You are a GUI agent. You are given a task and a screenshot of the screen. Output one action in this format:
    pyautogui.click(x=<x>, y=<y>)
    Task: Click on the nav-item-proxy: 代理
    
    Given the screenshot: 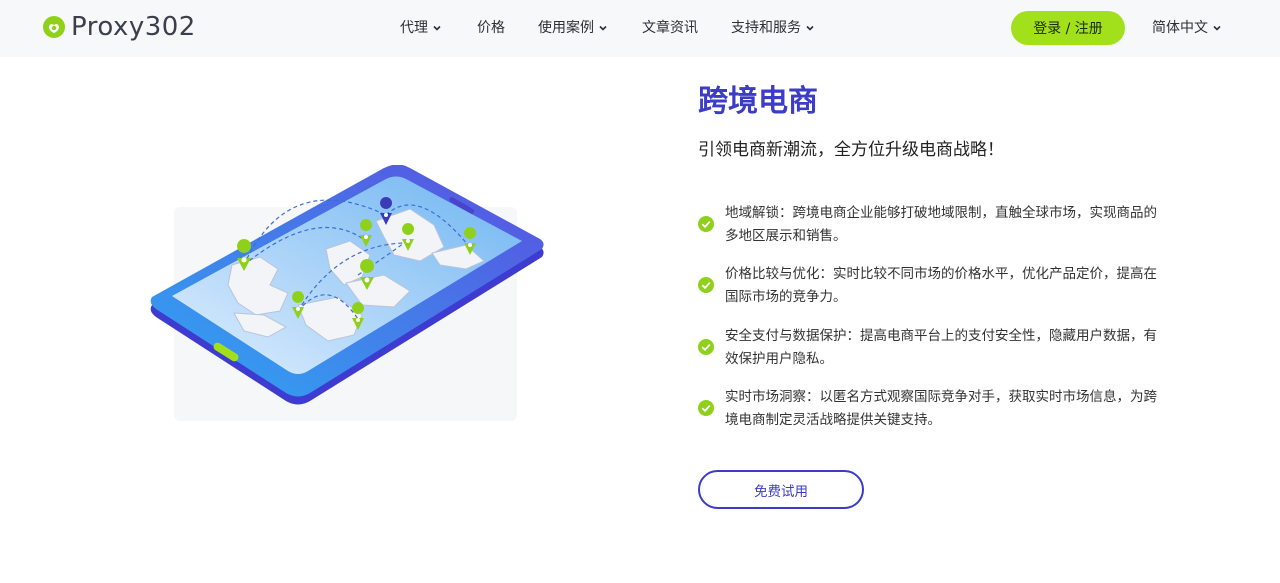 What is the action you would take?
    pyautogui.click(x=421, y=28)
    